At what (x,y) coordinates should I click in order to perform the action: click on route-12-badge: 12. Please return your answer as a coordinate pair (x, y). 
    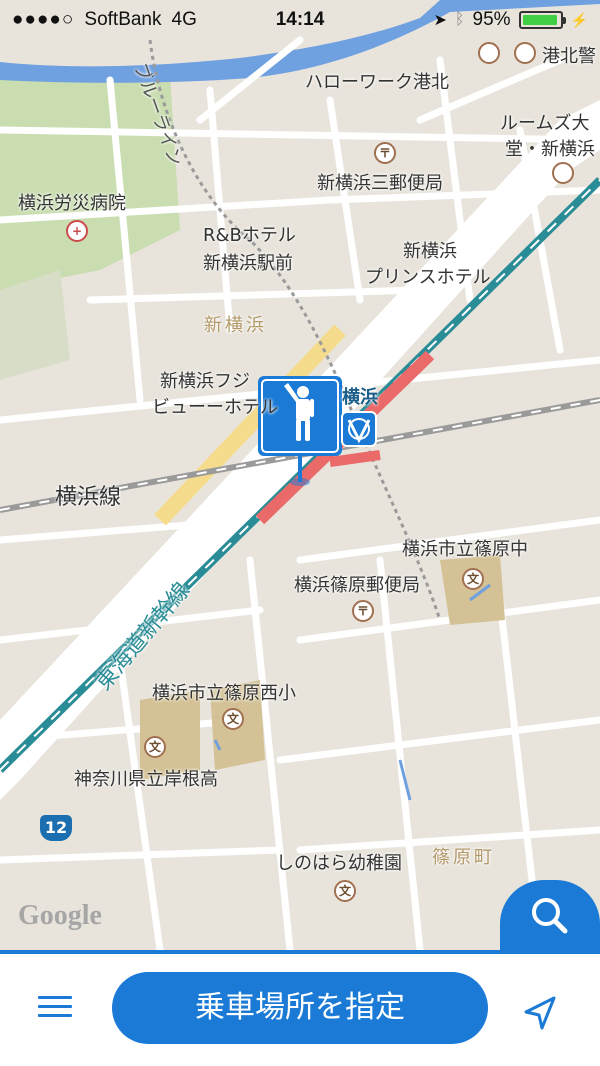
    Looking at the image, I should click on (56, 828).